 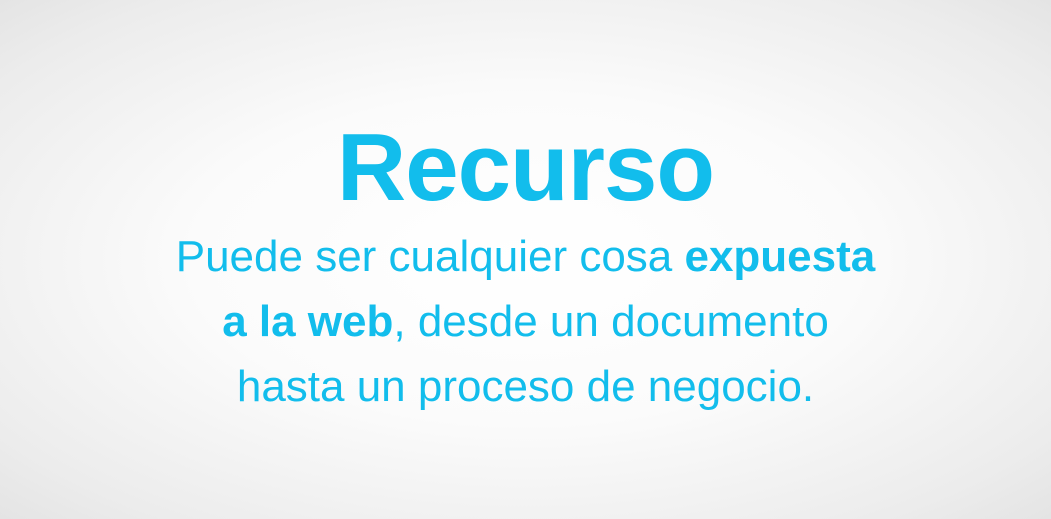 I want to click on body-emphasis: expuesta, so click(x=780, y=256).